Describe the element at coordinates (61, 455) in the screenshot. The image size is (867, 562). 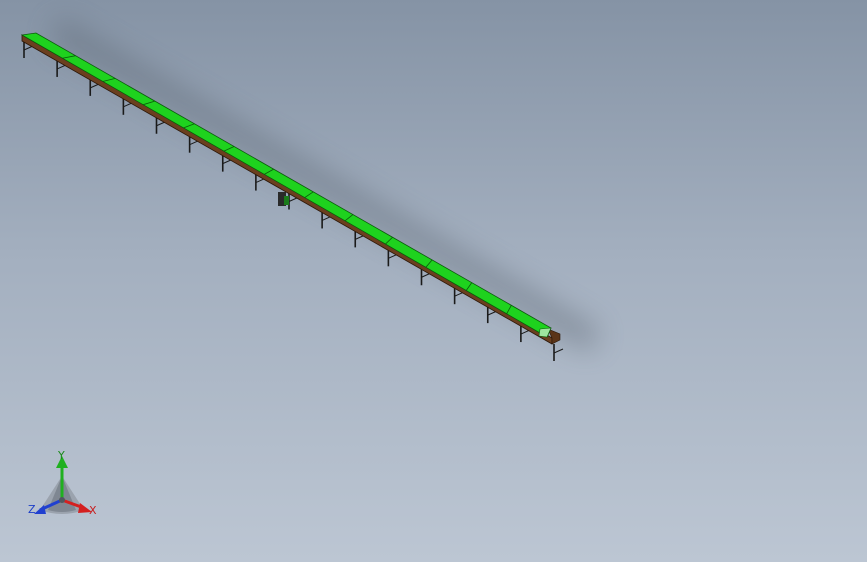
I see `y-axis-label: Y` at that location.